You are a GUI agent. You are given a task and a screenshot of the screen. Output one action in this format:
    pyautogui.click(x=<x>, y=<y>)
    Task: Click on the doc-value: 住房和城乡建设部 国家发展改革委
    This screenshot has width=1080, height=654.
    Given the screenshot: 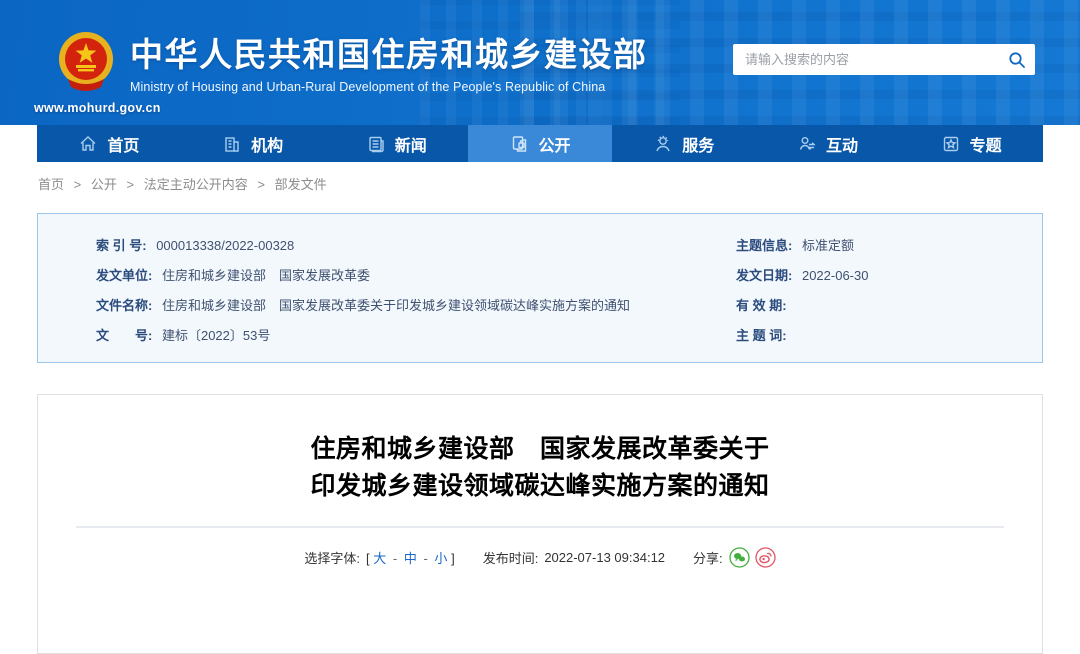 What is the action you would take?
    pyautogui.click(x=265, y=275)
    